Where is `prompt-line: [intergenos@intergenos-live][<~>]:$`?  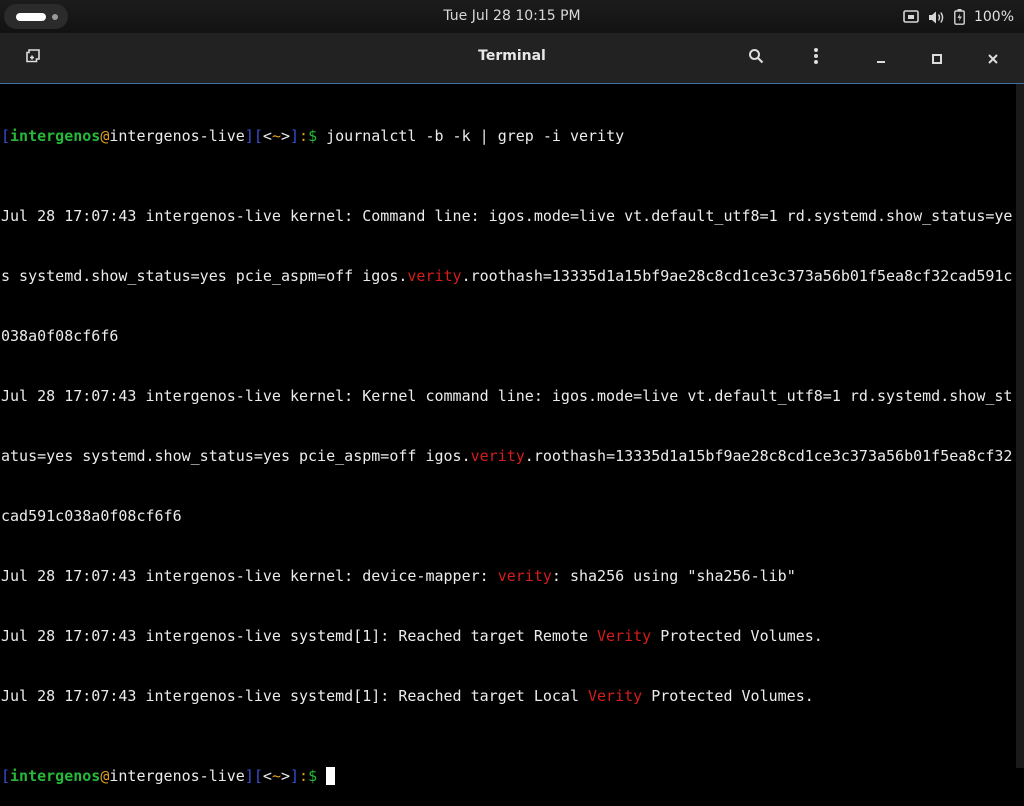 prompt-line: [intergenos@intergenos-live][<~>]:$ is located at coordinates (508, 776).